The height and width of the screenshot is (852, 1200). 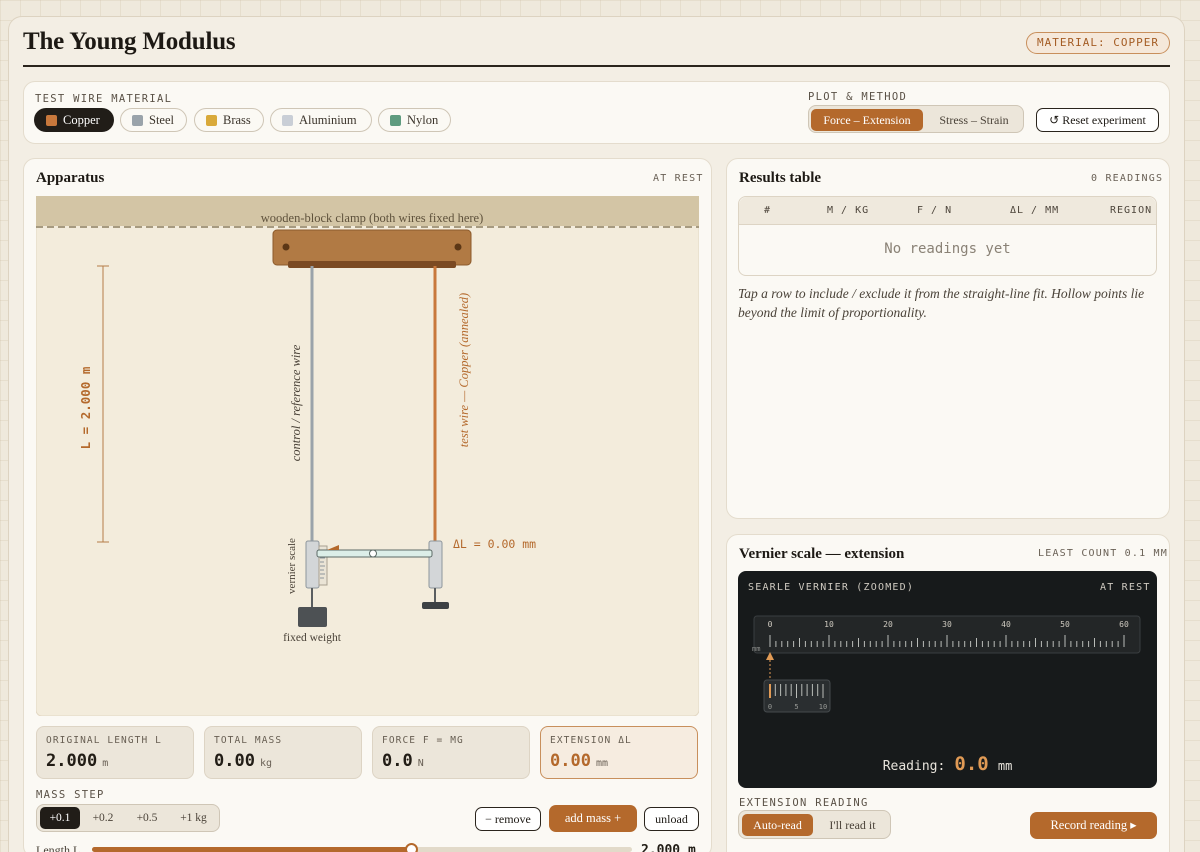 I want to click on material-label: TEST WIRE MATERIAL, so click(x=104, y=99).